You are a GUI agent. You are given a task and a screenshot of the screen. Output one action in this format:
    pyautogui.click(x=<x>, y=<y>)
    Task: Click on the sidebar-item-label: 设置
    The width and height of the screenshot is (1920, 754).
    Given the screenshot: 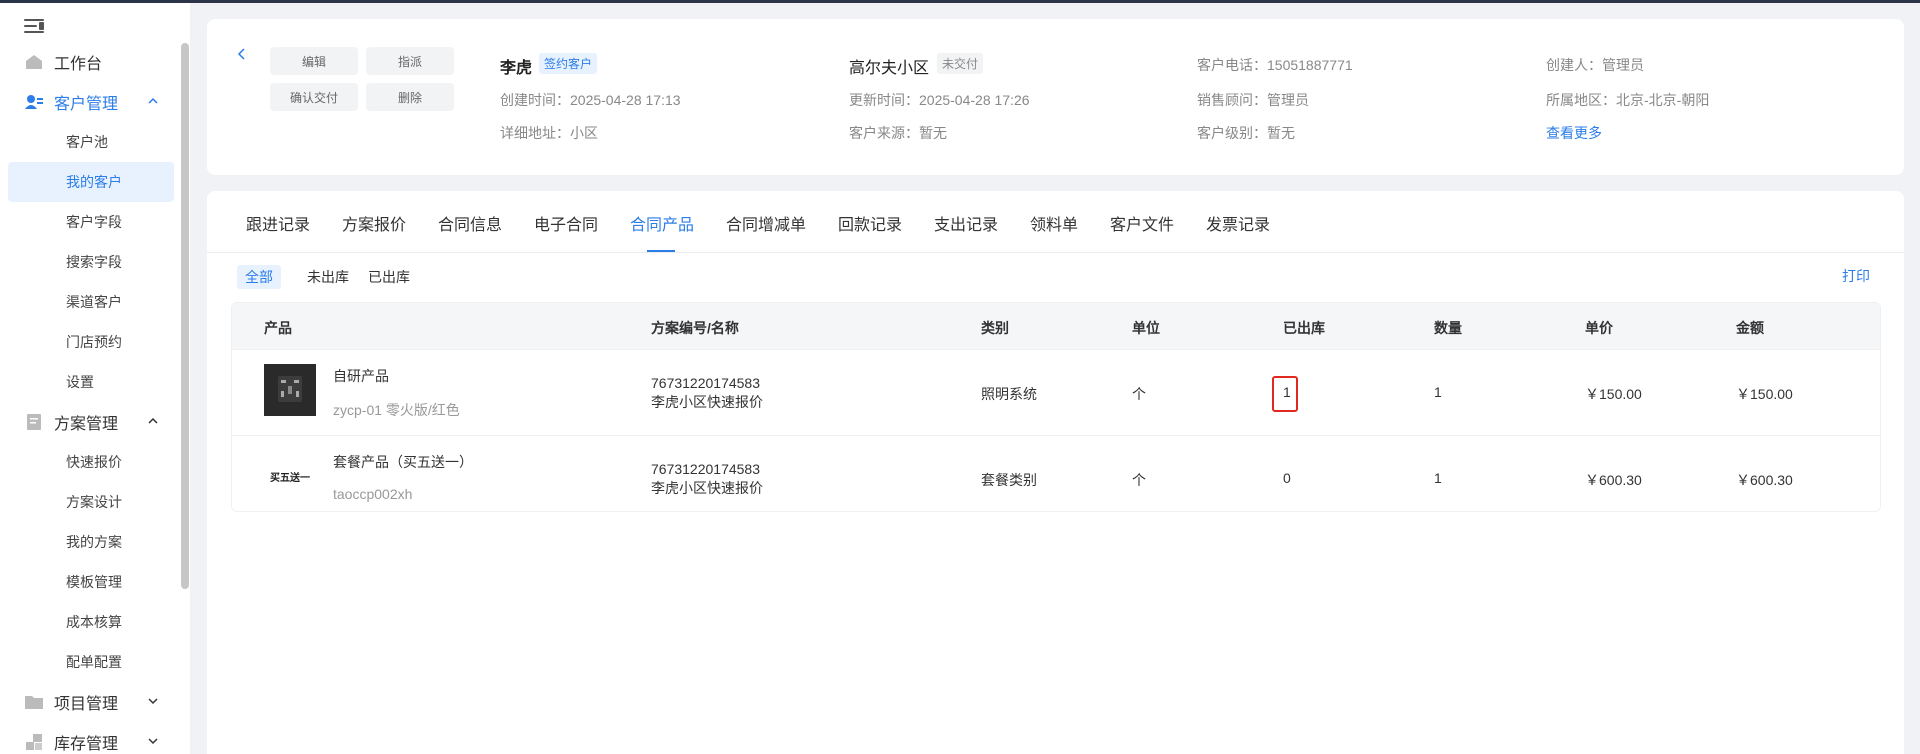 What is the action you would take?
    pyautogui.click(x=80, y=382)
    